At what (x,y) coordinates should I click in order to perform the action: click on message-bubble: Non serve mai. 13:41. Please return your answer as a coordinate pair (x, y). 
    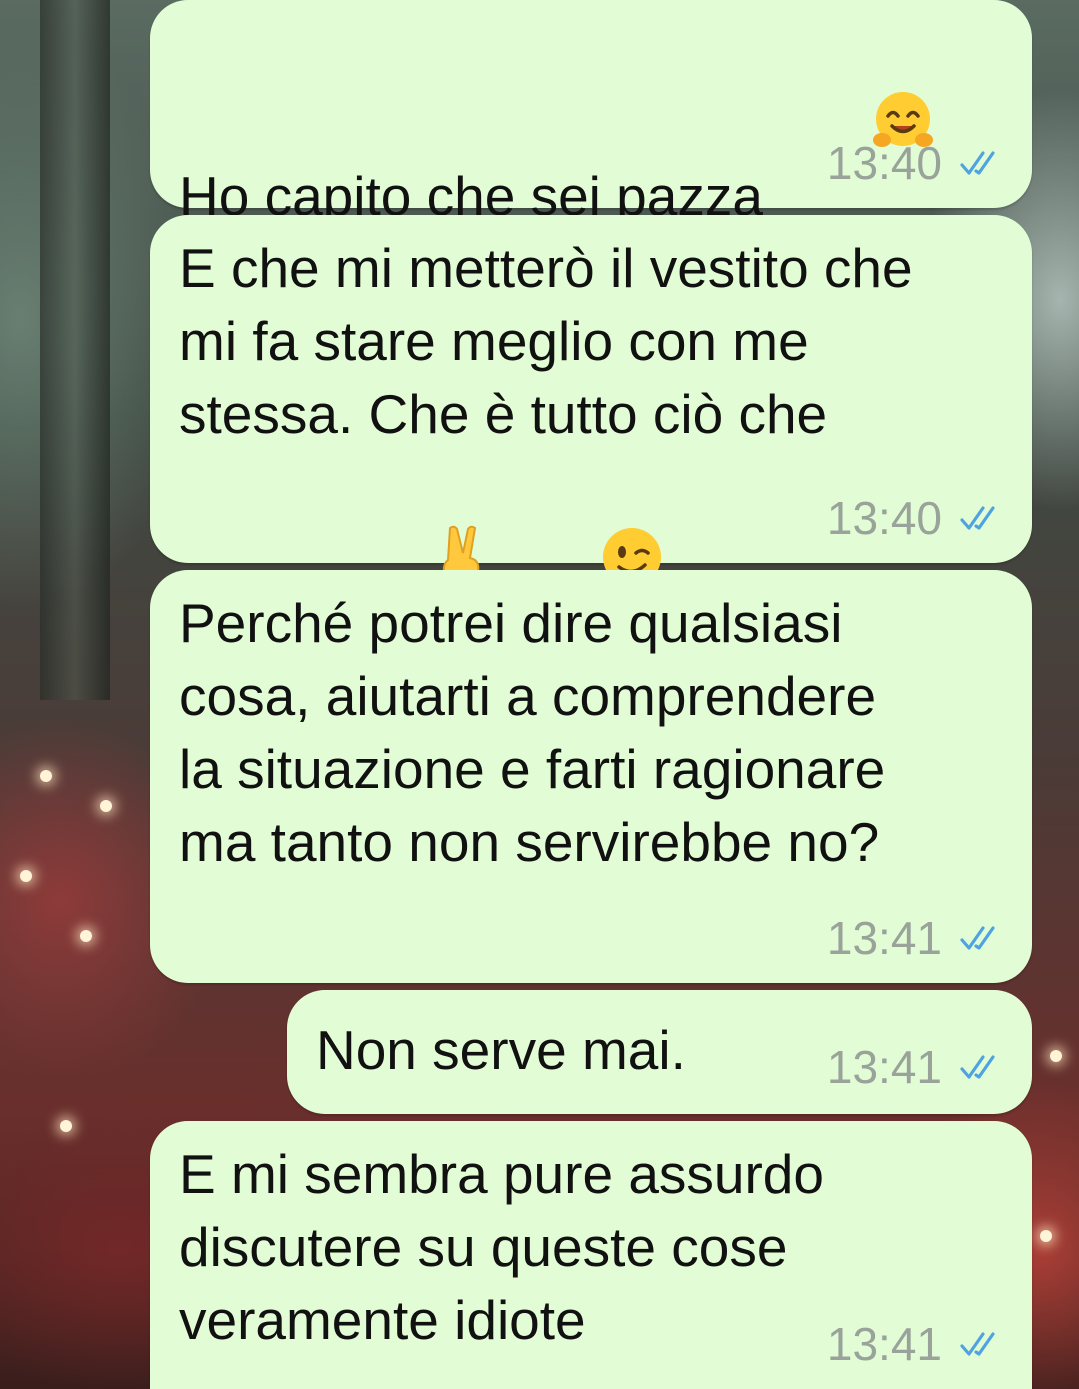
    Looking at the image, I should click on (659, 1052).